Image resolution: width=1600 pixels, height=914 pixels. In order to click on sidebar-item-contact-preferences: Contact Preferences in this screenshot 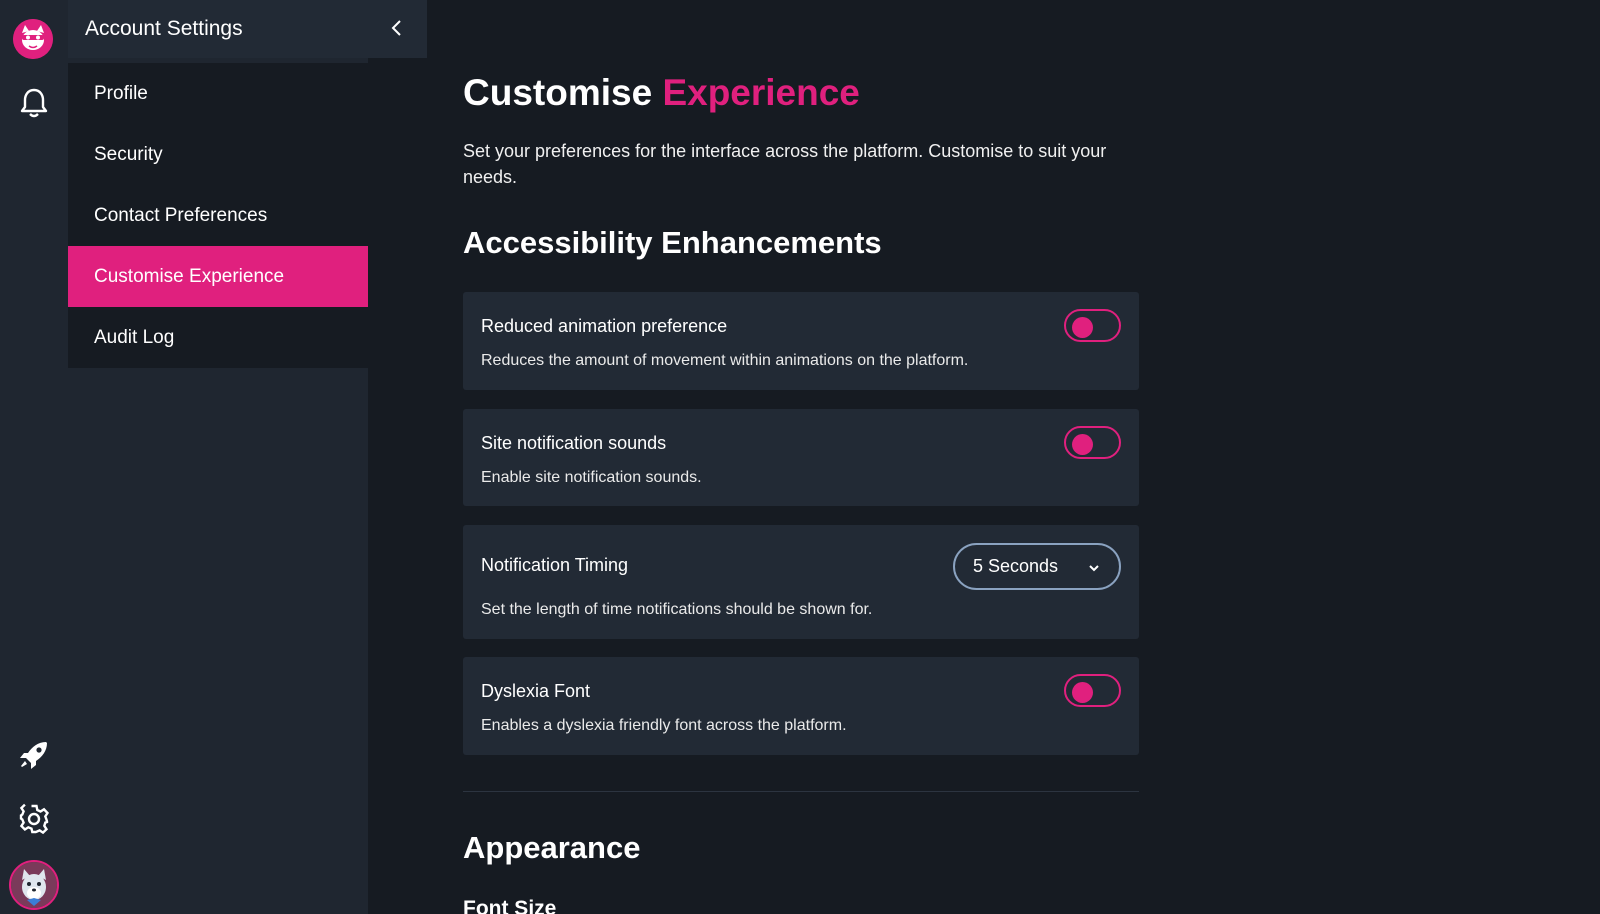, I will do `click(218, 215)`.